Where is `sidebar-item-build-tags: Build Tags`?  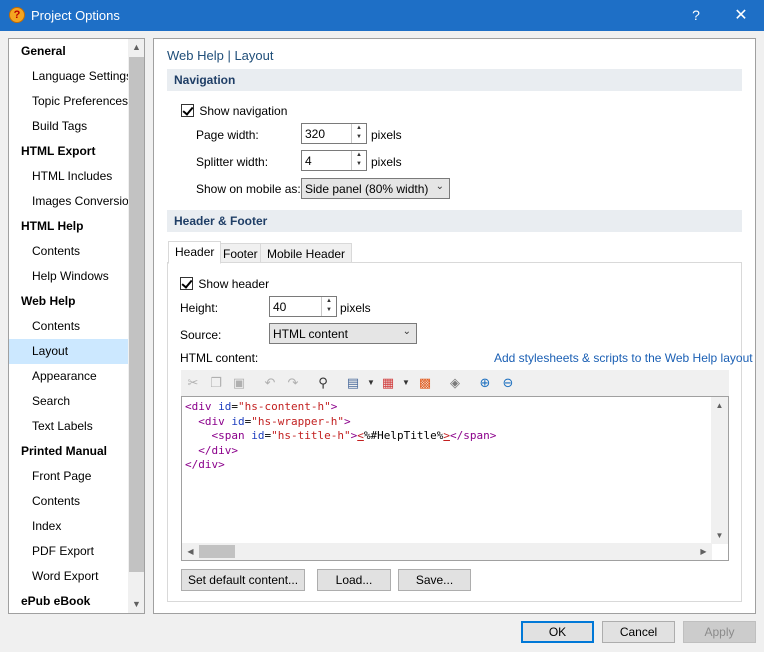 sidebar-item-build-tags: Build Tags is located at coordinates (68, 126).